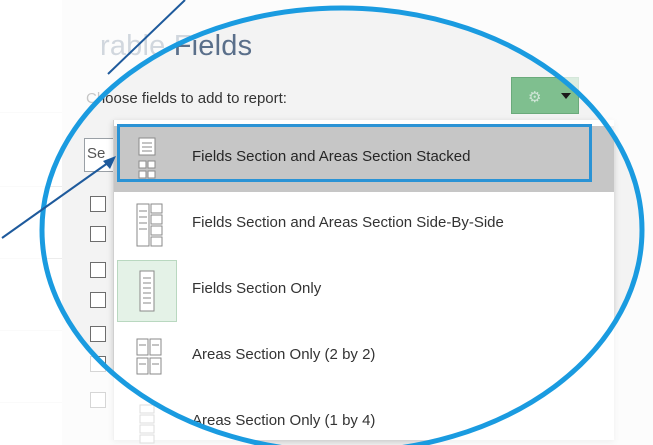  What do you see at coordinates (147, 162) in the screenshot?
I see `layout-stacked-icon` at bounding box center [147, 162].